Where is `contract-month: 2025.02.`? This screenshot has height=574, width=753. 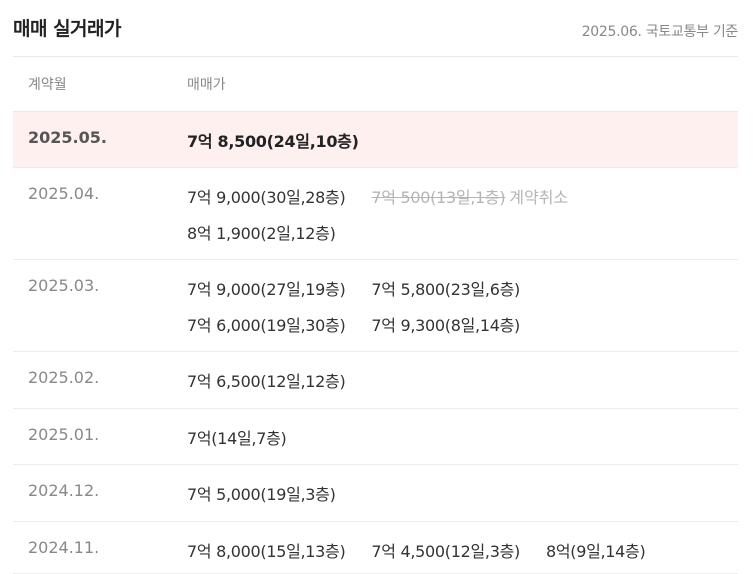 contract-month: 2025.02. is located at coordinates (64, 377).